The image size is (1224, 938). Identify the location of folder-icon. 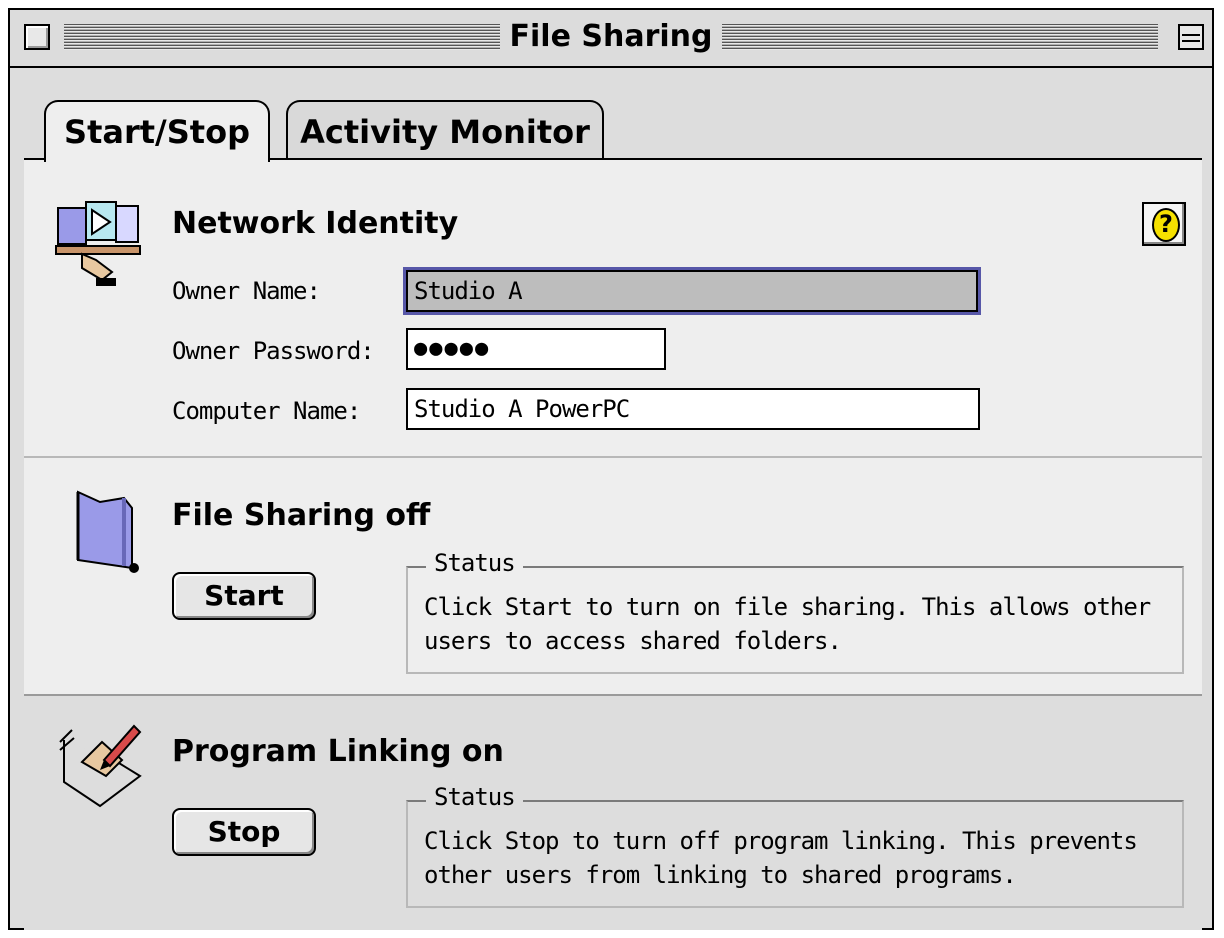
(107, 531).